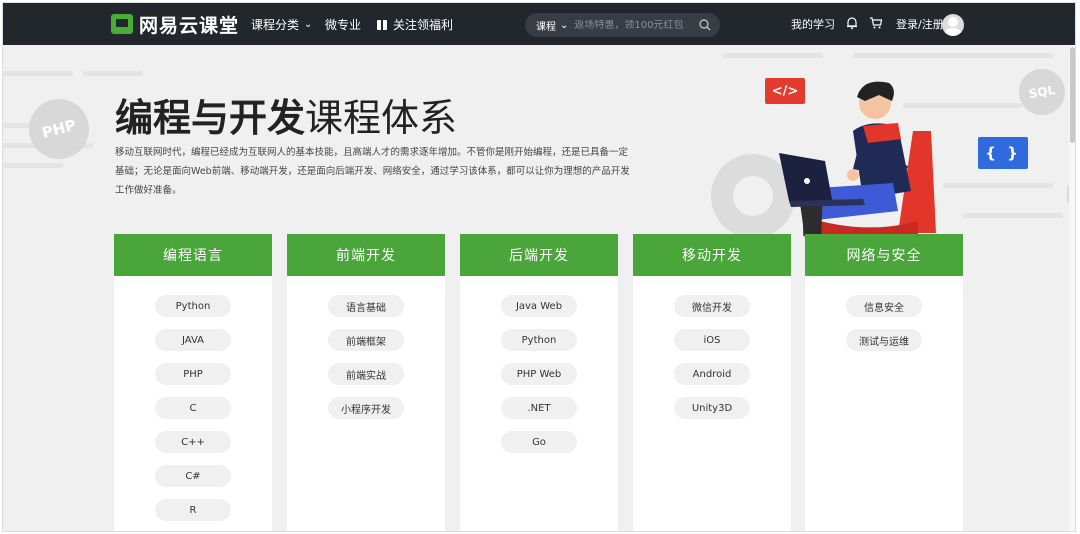 The height and width of the screenshot is (534, 1080). Describe the element at coordinates (884, 340) in the screenshot. I see `category-item-pill: 测试与运维` at that location.